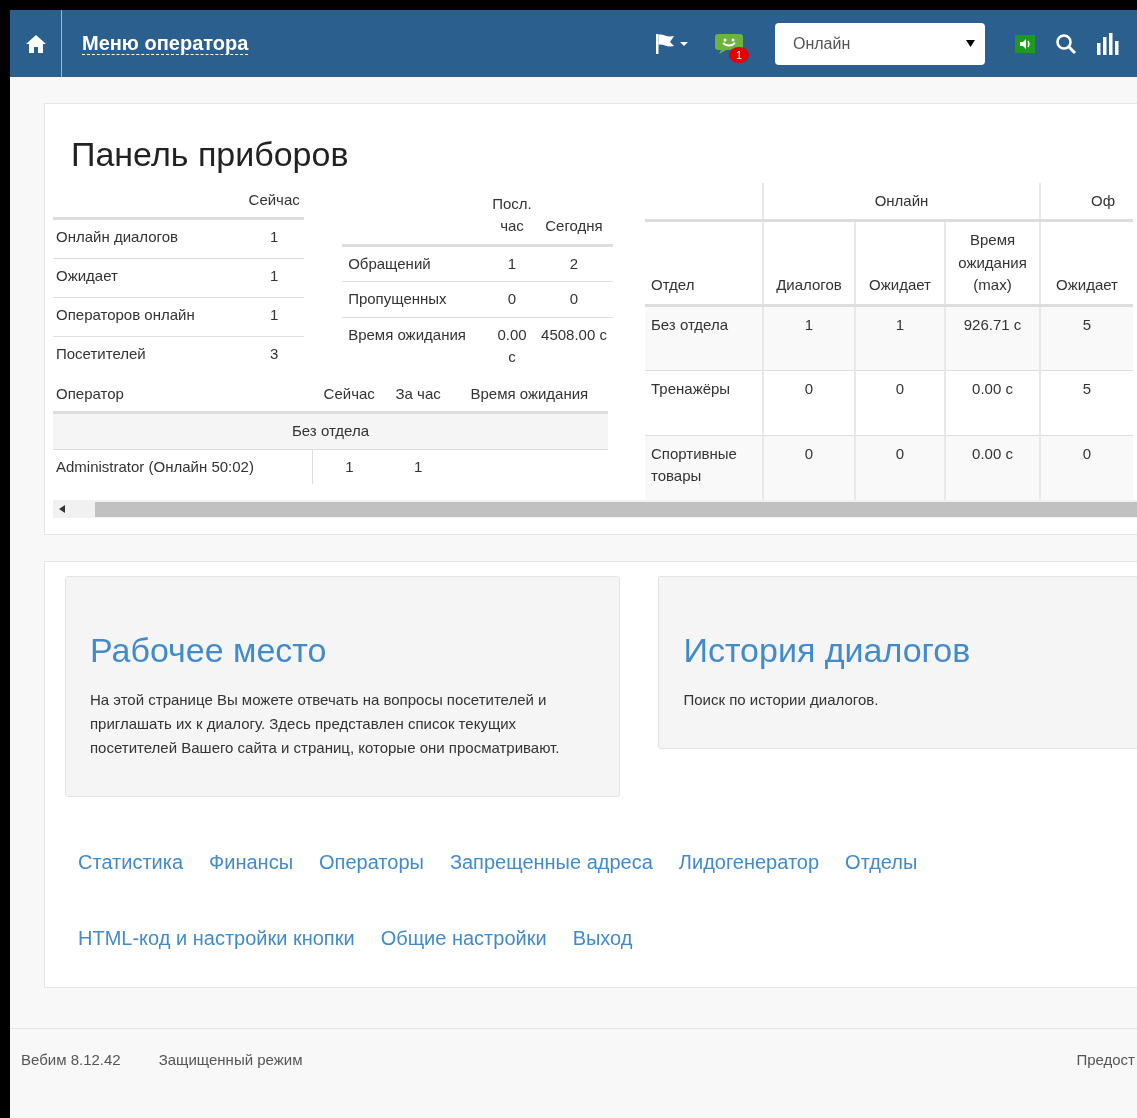  I want to click on department-name: Тренажёры, so click(704, 403).